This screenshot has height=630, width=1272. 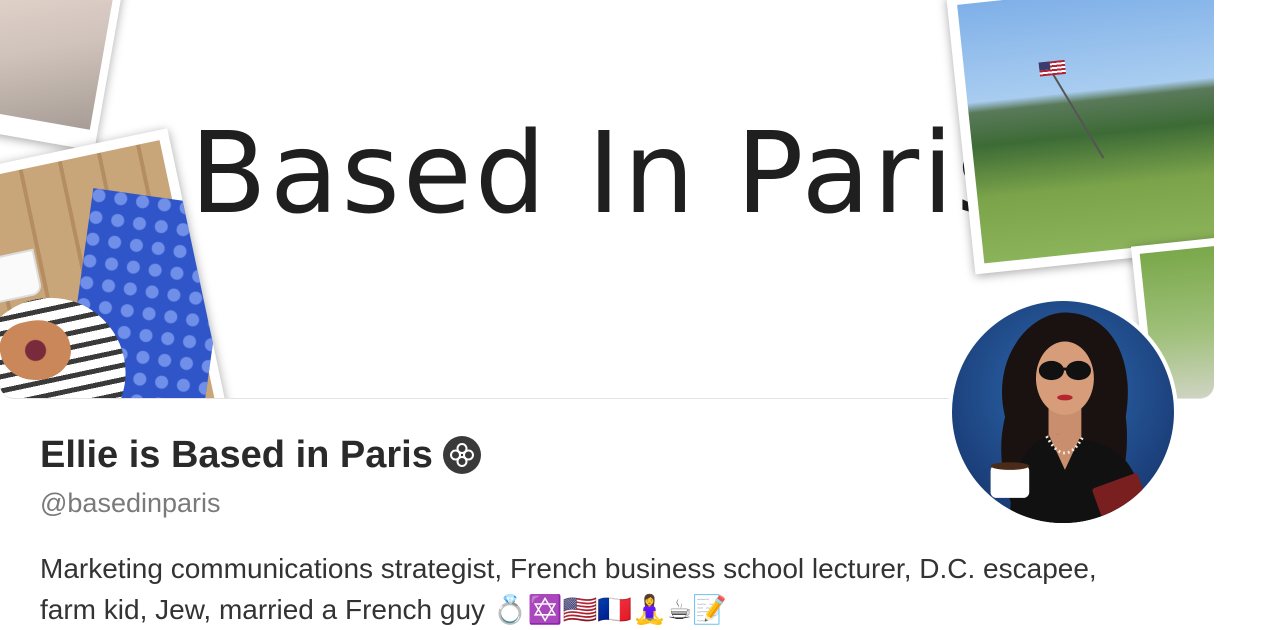 I want to click on avatar-illustration, so click(x=1071, y=417).